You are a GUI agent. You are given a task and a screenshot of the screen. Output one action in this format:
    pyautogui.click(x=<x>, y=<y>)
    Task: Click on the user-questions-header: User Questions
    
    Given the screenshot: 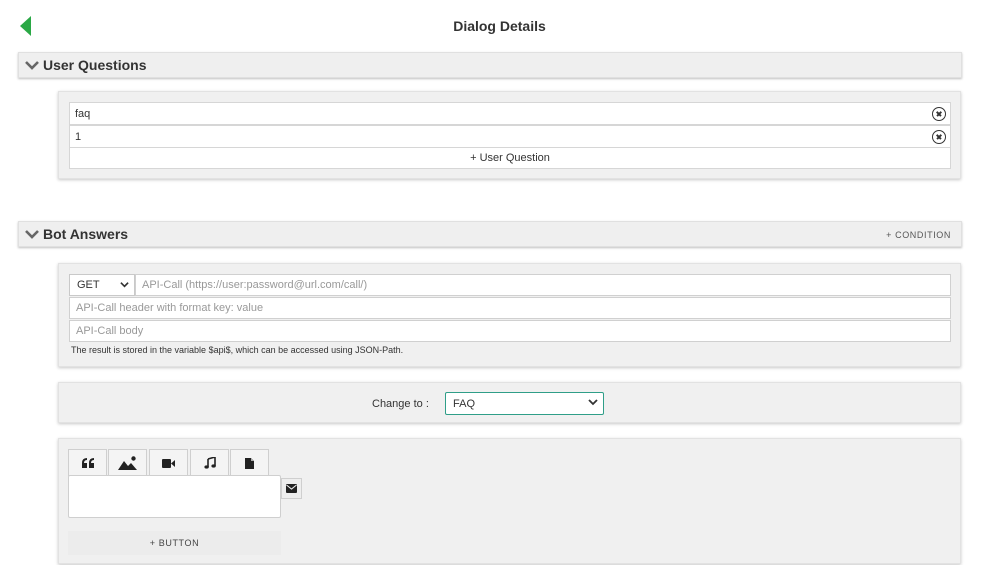 What is the action you would take?
    pyautogui.click(x=490, y=65)
    